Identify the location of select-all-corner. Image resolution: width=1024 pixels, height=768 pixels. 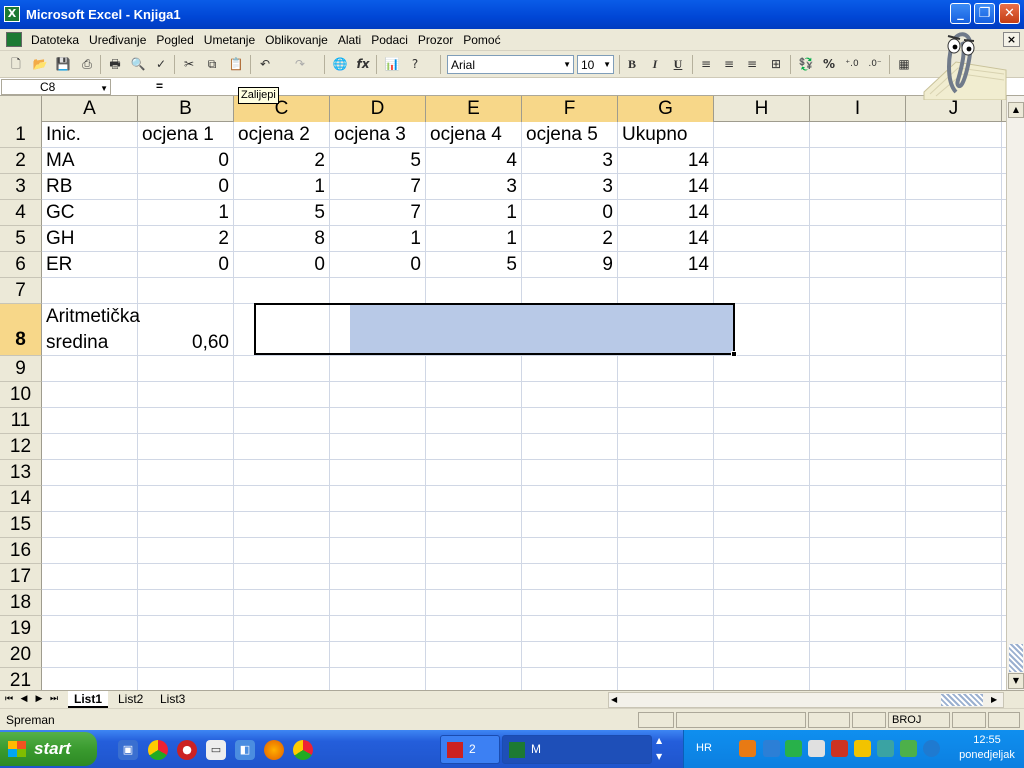
(21, 109).